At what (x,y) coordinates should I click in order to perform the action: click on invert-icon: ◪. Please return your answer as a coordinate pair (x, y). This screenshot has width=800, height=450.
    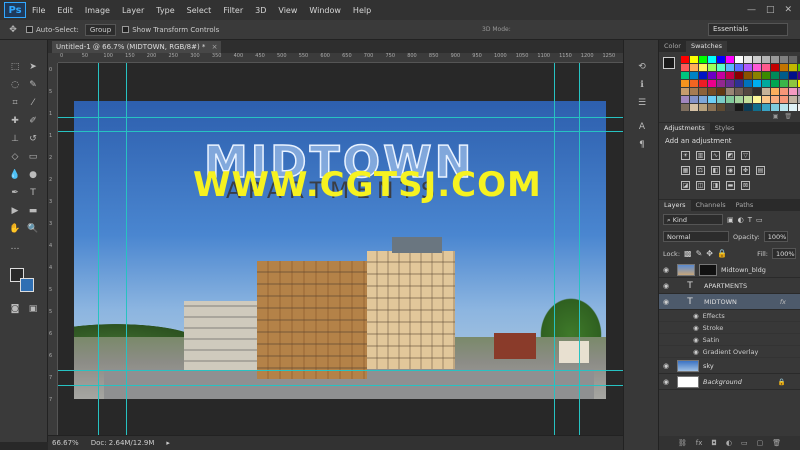
    Looking at the image, I should click on (685, 185).